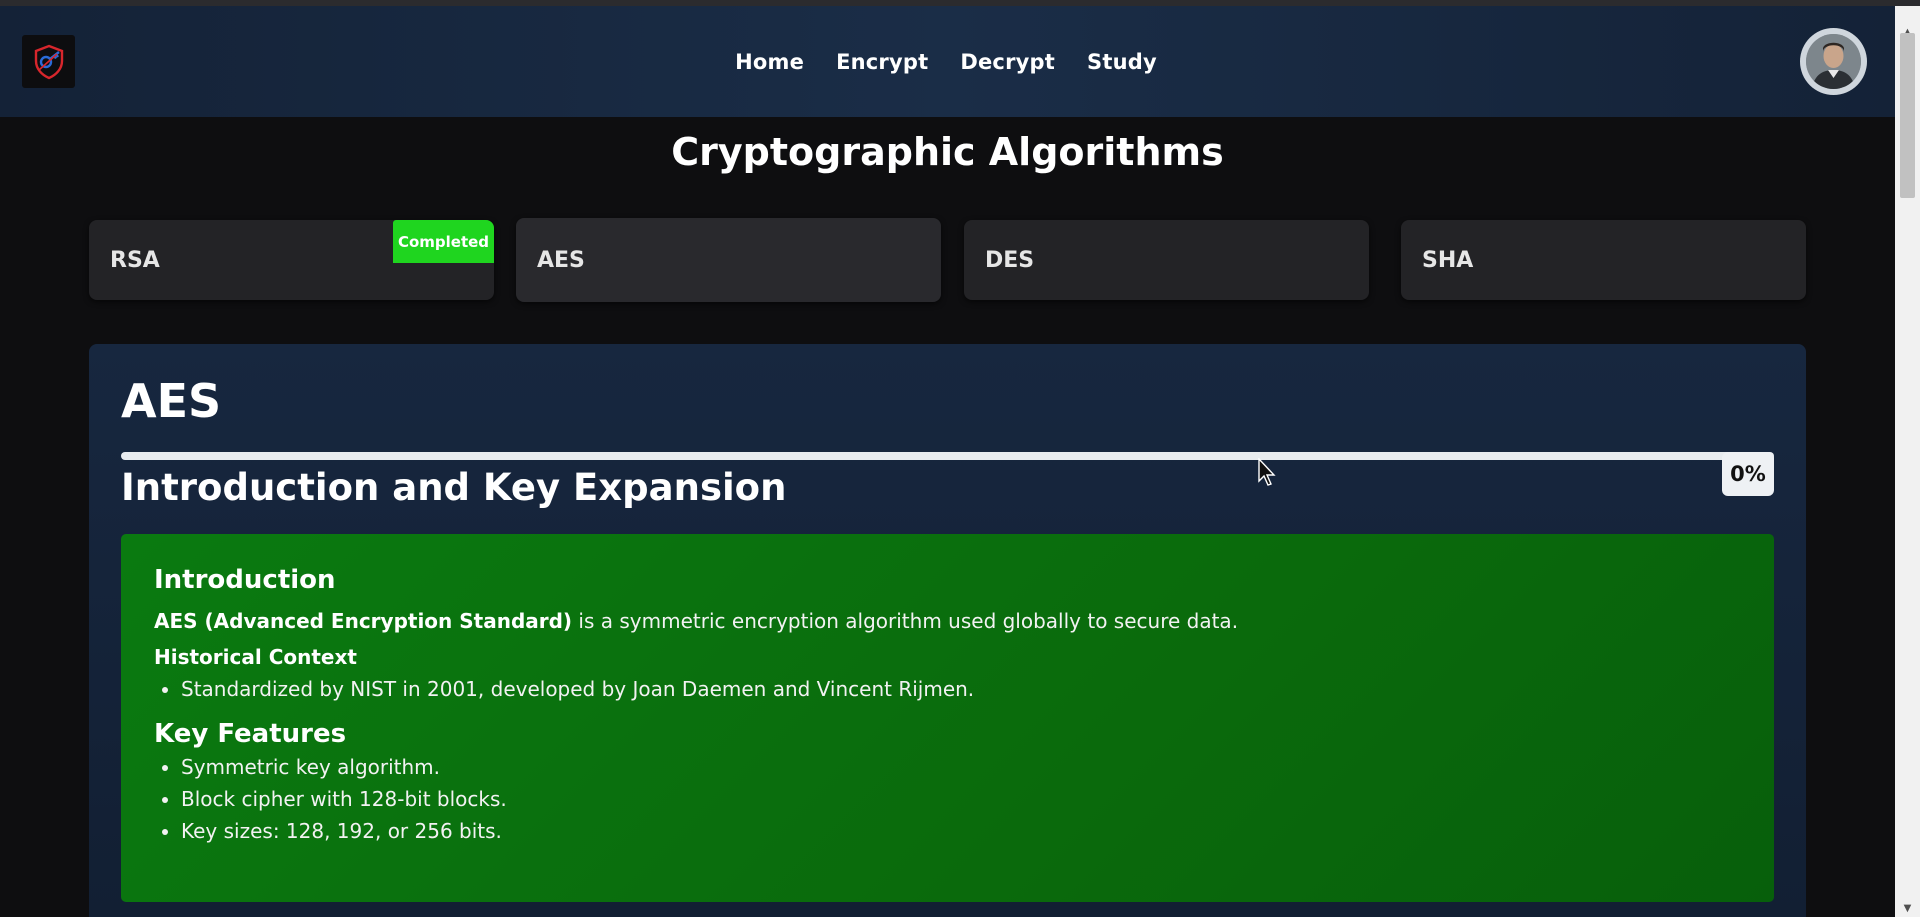 Image resolution: width=1920 pixels, height=917 pixels. What do you see at coordinates (882, 62) in the screenshot?
I see `nav-encrypt: Encrypt` at bounding box center [882, 62].